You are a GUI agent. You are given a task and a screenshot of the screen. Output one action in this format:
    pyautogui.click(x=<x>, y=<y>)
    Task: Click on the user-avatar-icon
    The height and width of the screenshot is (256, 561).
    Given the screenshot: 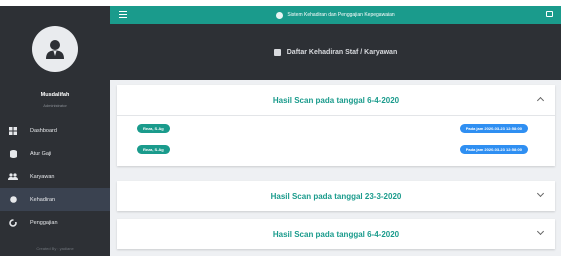 What is the action you would take?
    pyautogui.click(x=55, y=49)
    